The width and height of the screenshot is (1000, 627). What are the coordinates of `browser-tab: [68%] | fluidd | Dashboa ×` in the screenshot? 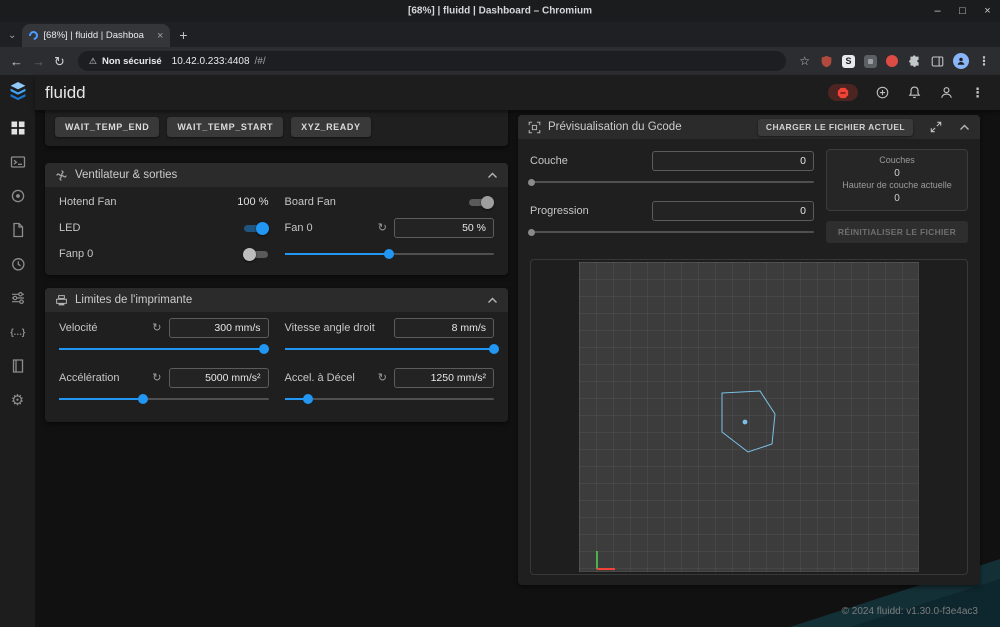 It's located at (96, 35).